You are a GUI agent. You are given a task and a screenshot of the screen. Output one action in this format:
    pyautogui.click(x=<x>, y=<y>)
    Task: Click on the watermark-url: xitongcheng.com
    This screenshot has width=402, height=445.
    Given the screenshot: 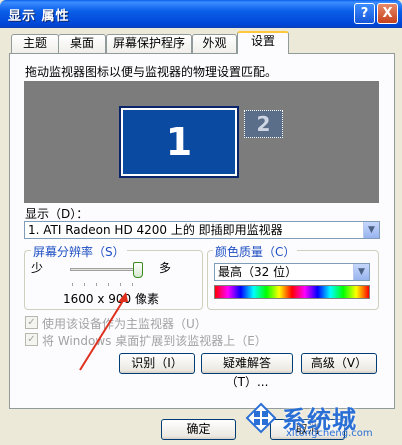 What is the action you would take?
    pyautogui.click(x=329, y=433)
    